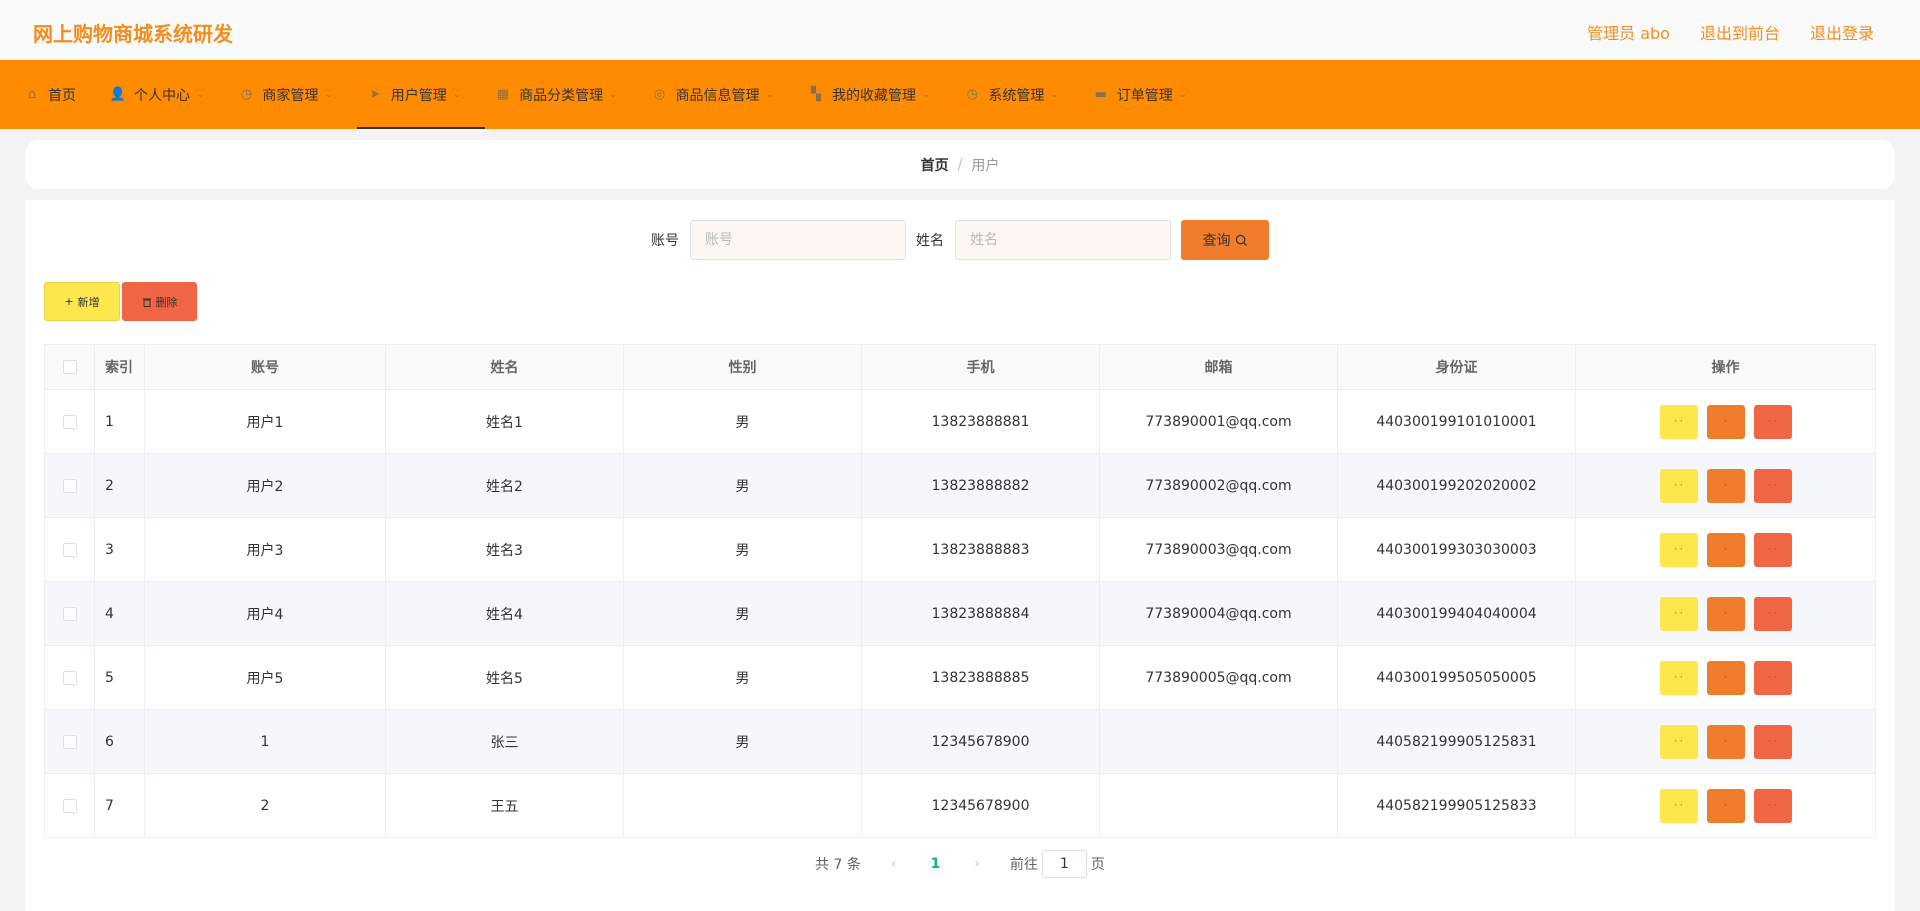 Image resolution: width=1920 pixels, height=911 pixels. I want to click on cell-name: 姓名1, so click(504, 421).